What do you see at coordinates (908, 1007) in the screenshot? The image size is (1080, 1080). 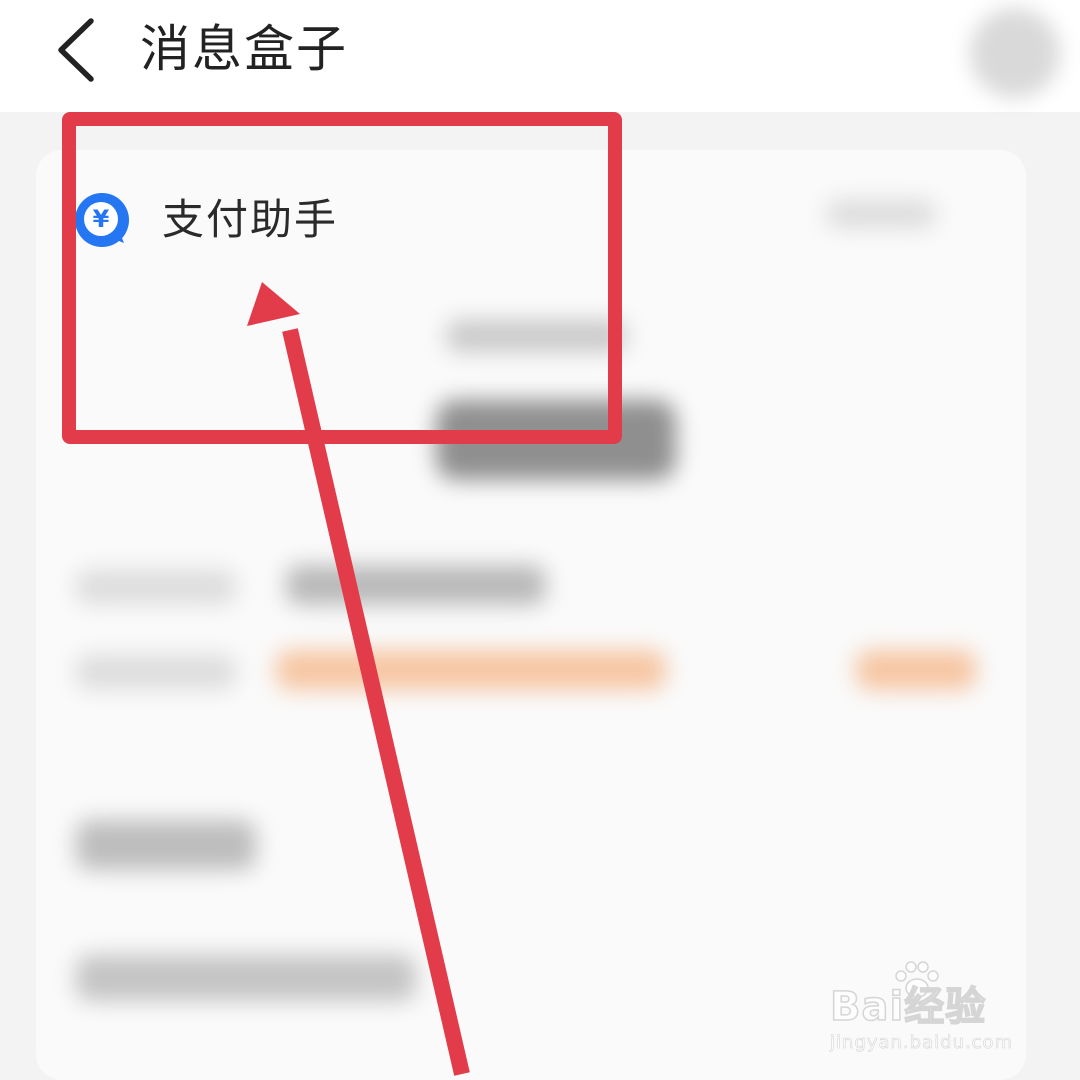 I see `watermark-brand: Bai经验` at bounding box center [908, 1007].